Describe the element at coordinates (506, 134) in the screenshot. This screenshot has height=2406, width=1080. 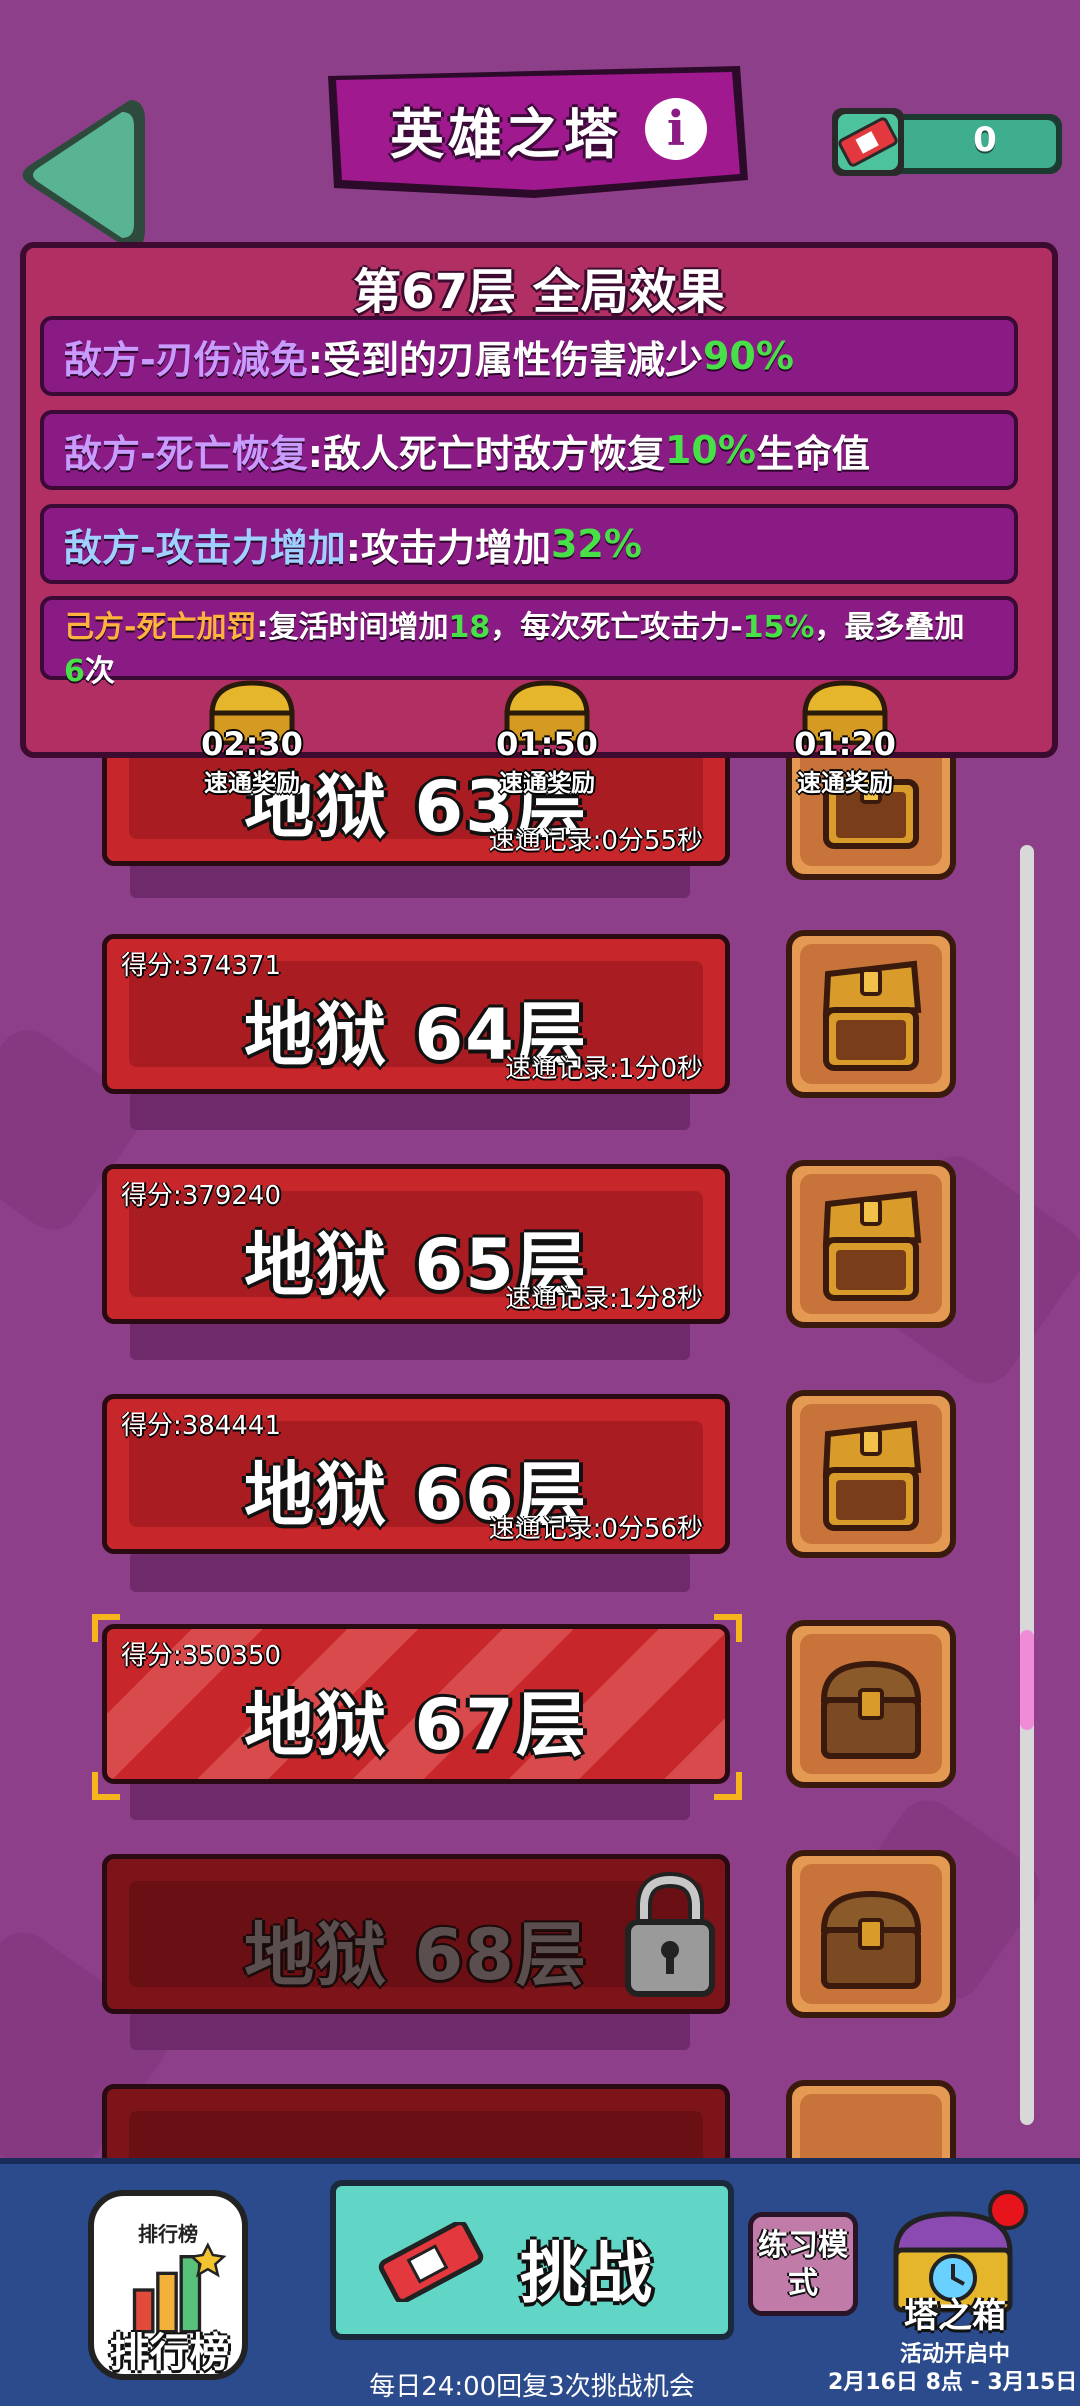
I see `page-title: 英雄之塔` at that location.